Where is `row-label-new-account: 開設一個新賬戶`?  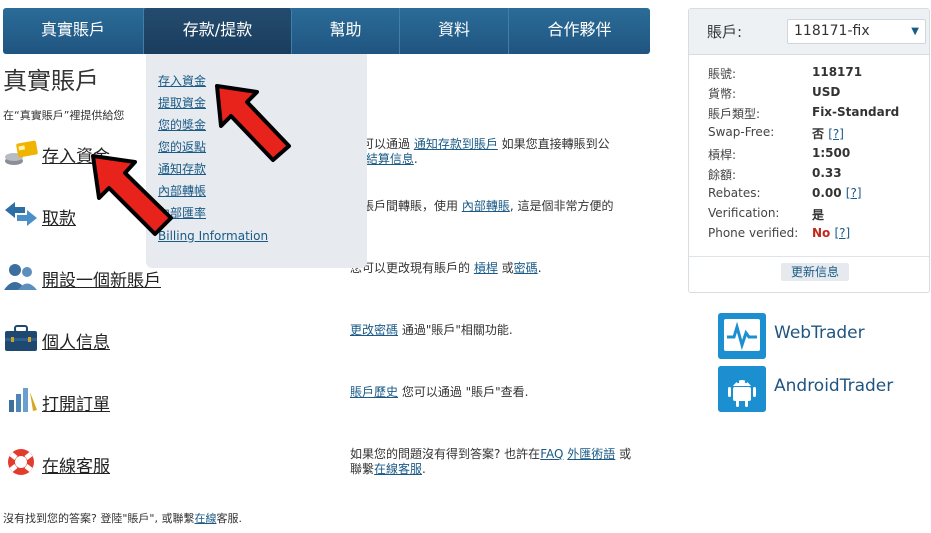 row-label-new-account: 開設一個新賬戶 is located at coordinates (101, 278).